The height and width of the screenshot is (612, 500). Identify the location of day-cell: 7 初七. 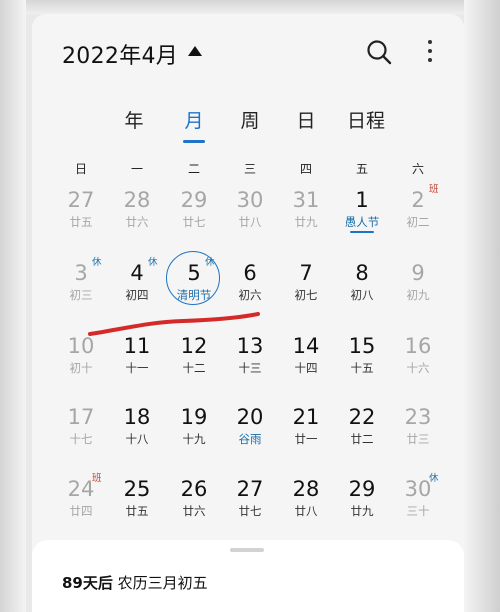
(306, 289).